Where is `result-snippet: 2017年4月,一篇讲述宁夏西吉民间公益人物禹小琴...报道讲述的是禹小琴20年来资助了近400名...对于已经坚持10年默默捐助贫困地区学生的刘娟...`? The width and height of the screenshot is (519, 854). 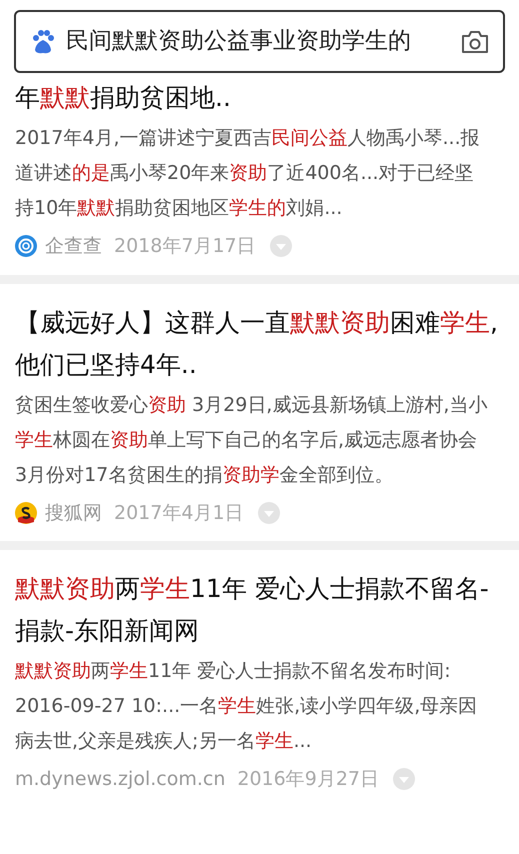 result-snippet: 2017年4月,一篇讲述宁夏西吉民间公益人物禹小琴...报道讲述的是禹小琴20年来资助了近400名...对于已经坚持10年默默捐助贫困地区学生的刘娟... is located at coordinates (248, 173).